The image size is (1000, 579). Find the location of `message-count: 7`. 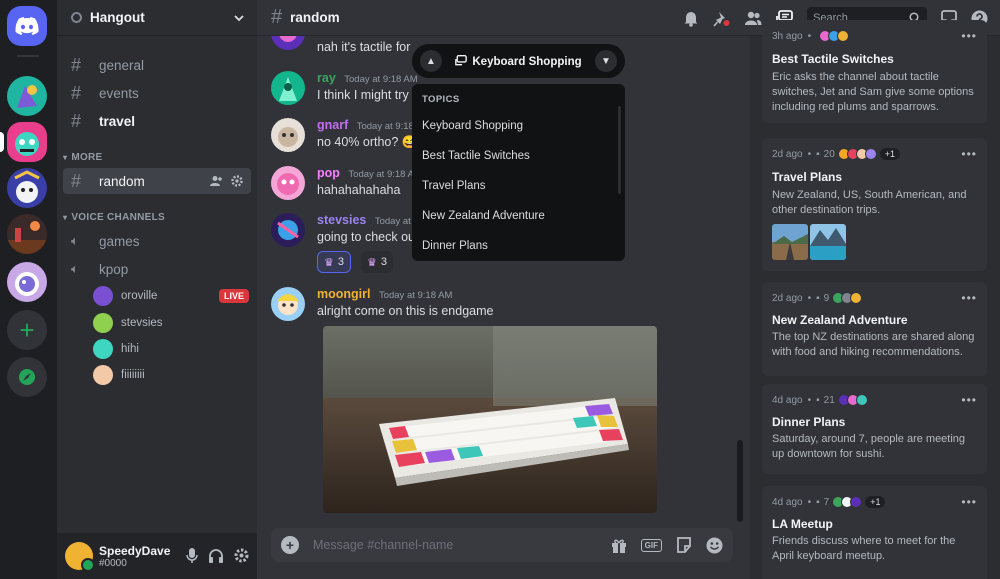

message-count: 7 is located at coordinates (826, 502).